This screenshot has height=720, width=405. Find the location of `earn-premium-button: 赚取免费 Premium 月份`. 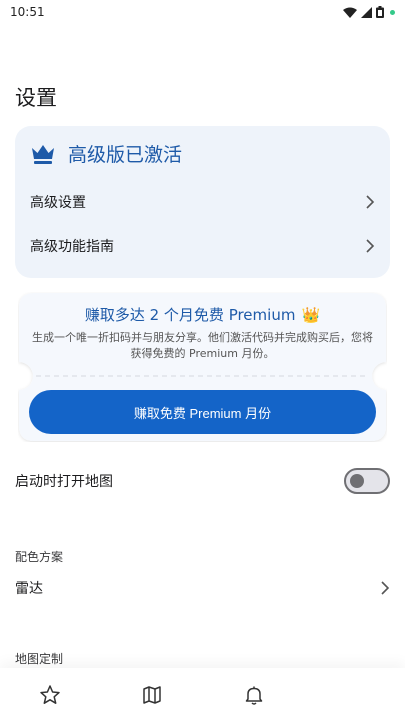

earn-premium-button: 赚取免费 Premium 月份 is located at coordinates (202, 412).